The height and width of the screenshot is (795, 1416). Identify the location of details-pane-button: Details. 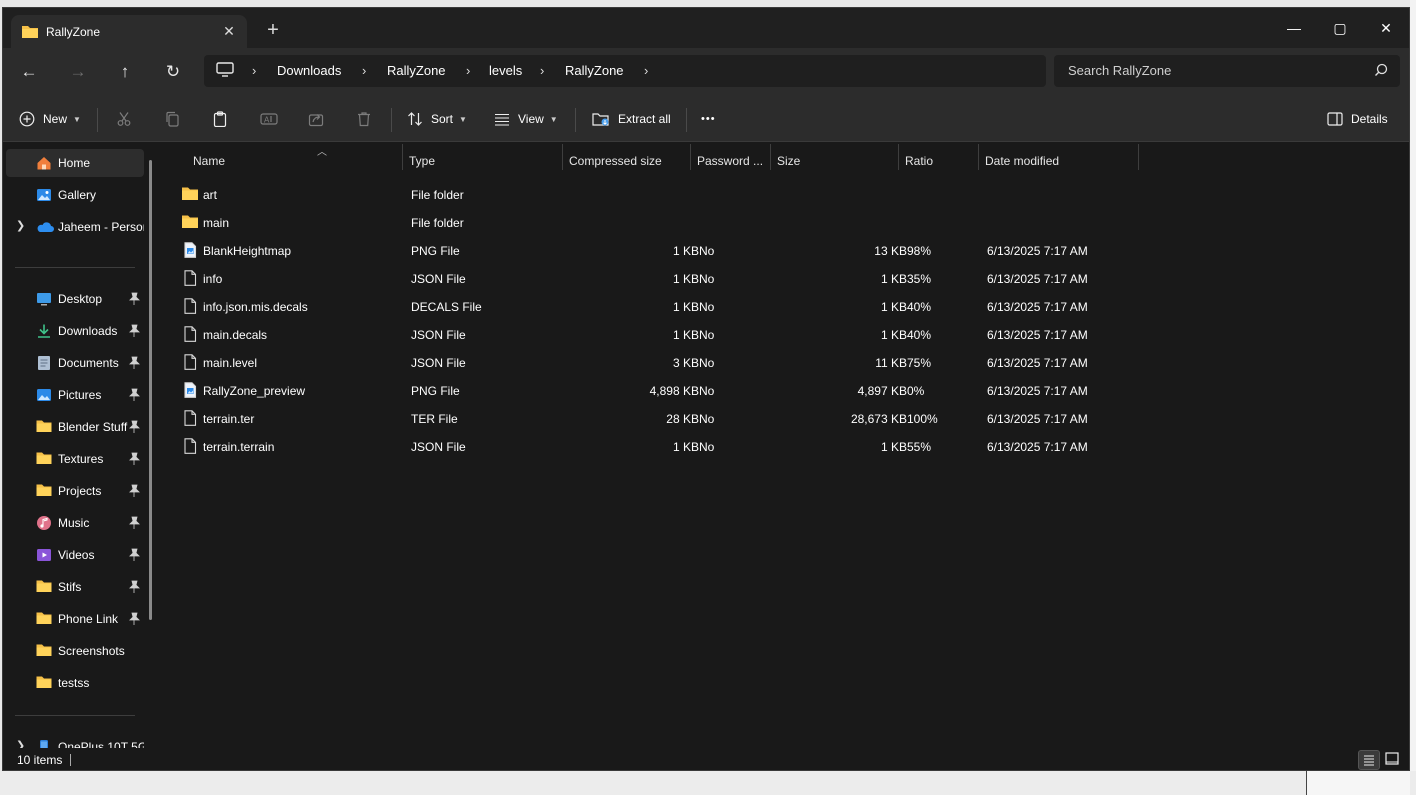
(1357, 119).